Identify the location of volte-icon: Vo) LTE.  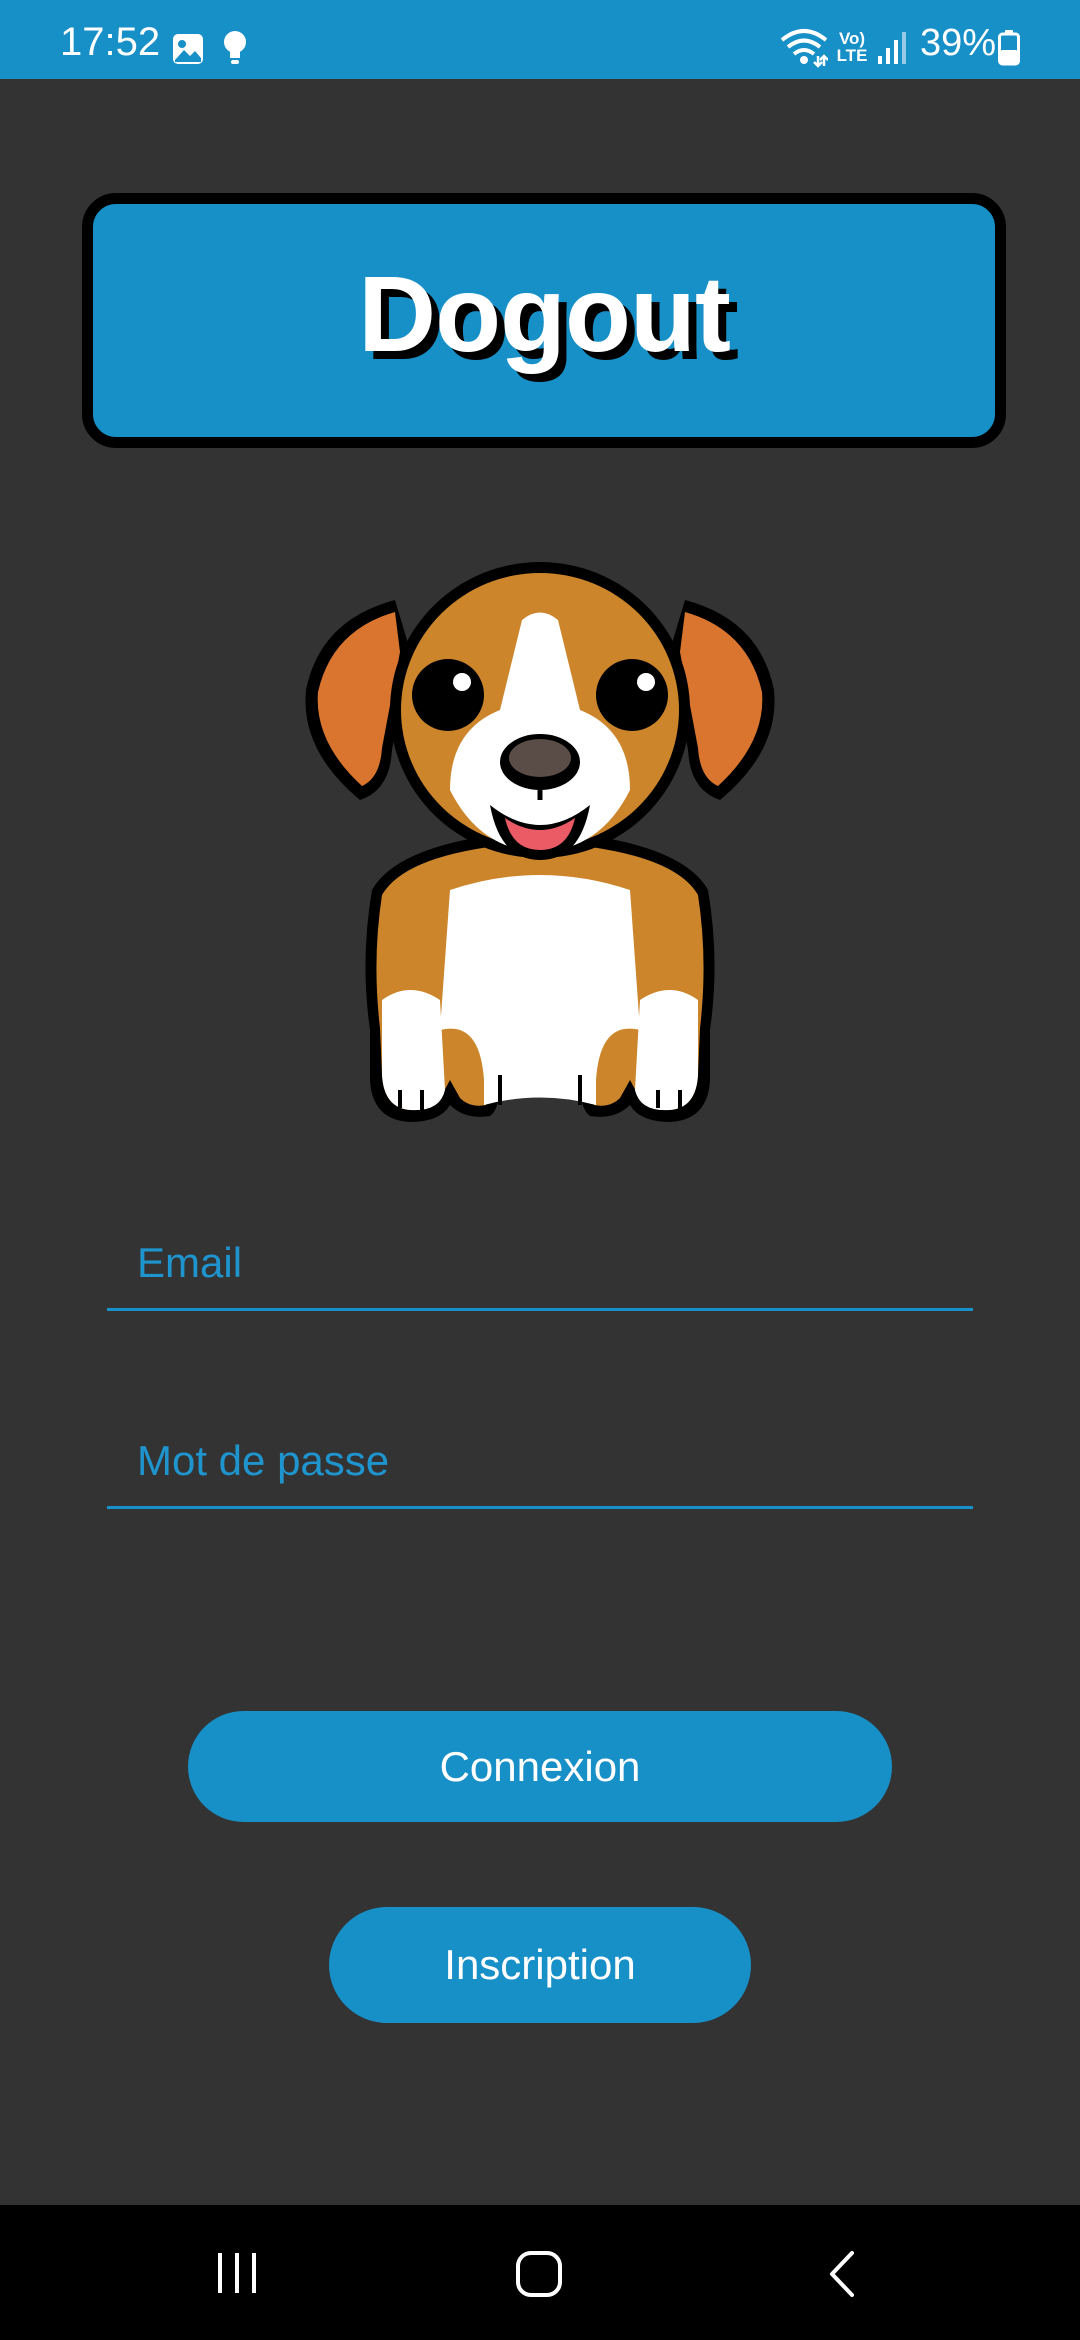
(852, 47).